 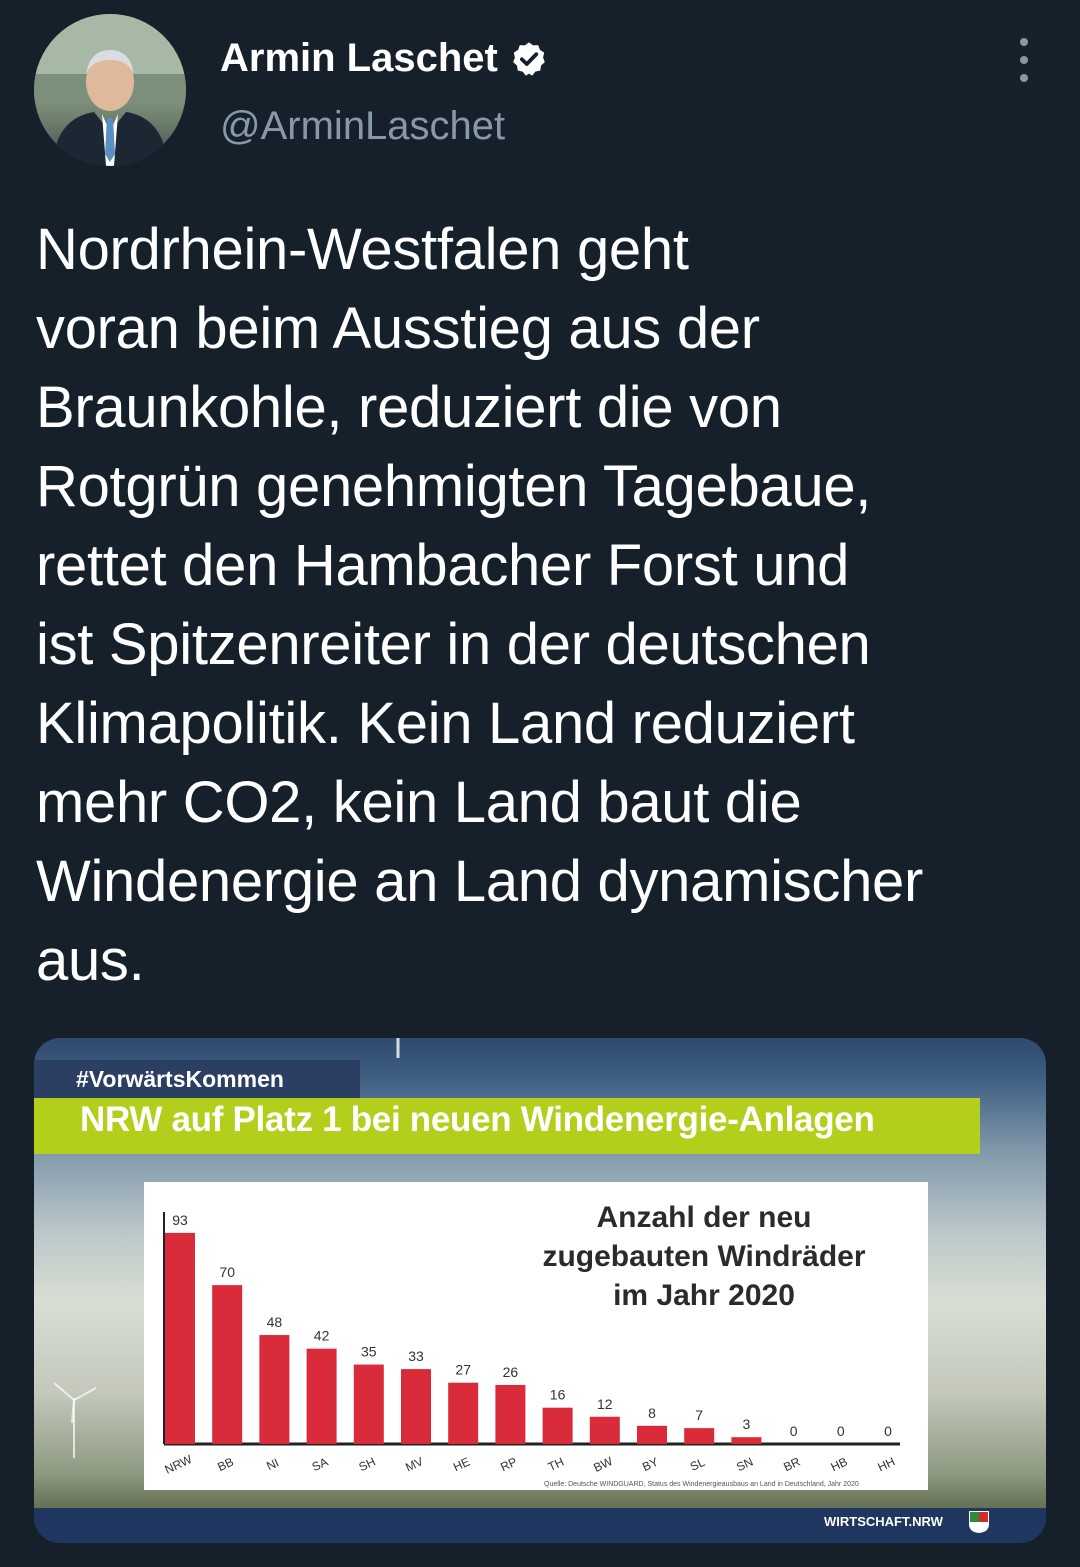 I want to click on data-label-br: 0, so click(x=794, y=1431).